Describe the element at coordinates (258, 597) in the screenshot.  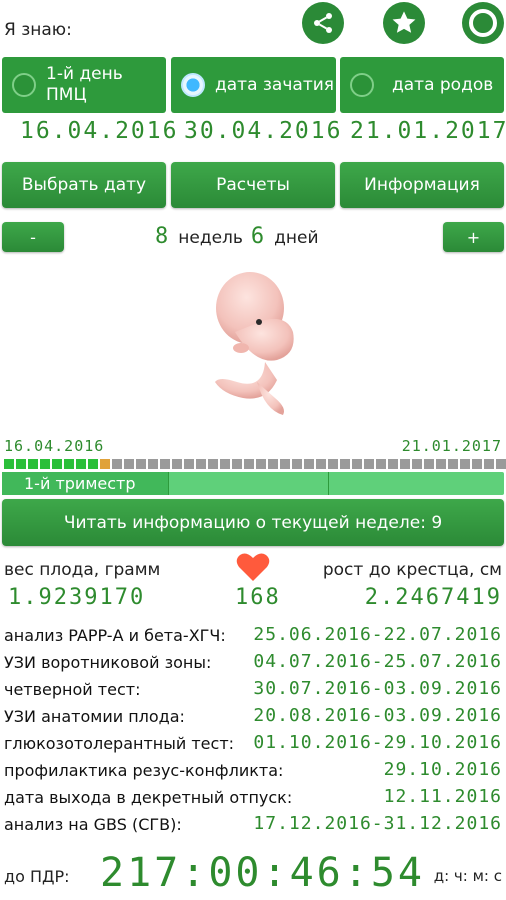
I see `heart-rate-value: 168` at that location.